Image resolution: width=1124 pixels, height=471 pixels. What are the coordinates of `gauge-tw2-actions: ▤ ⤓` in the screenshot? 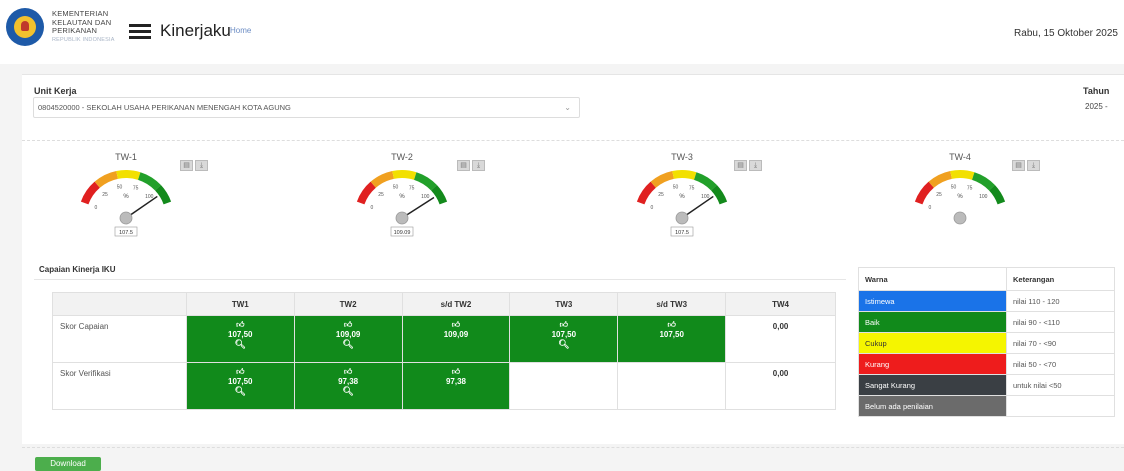 It's located at (472, 162).